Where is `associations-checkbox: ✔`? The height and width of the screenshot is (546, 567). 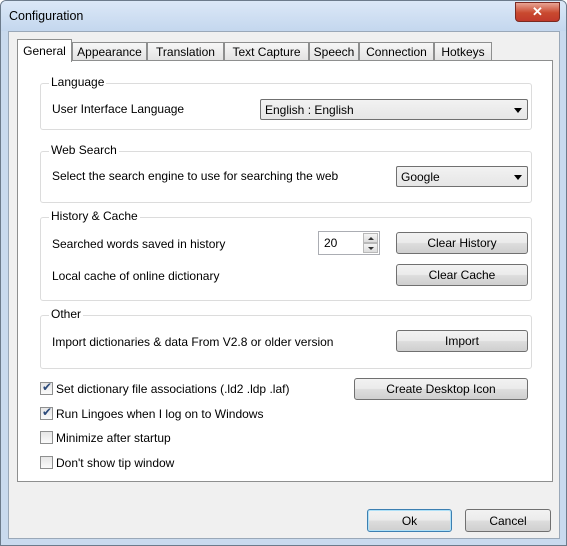 associations-checkbox: ✔ is located at coordinates (46, 387).